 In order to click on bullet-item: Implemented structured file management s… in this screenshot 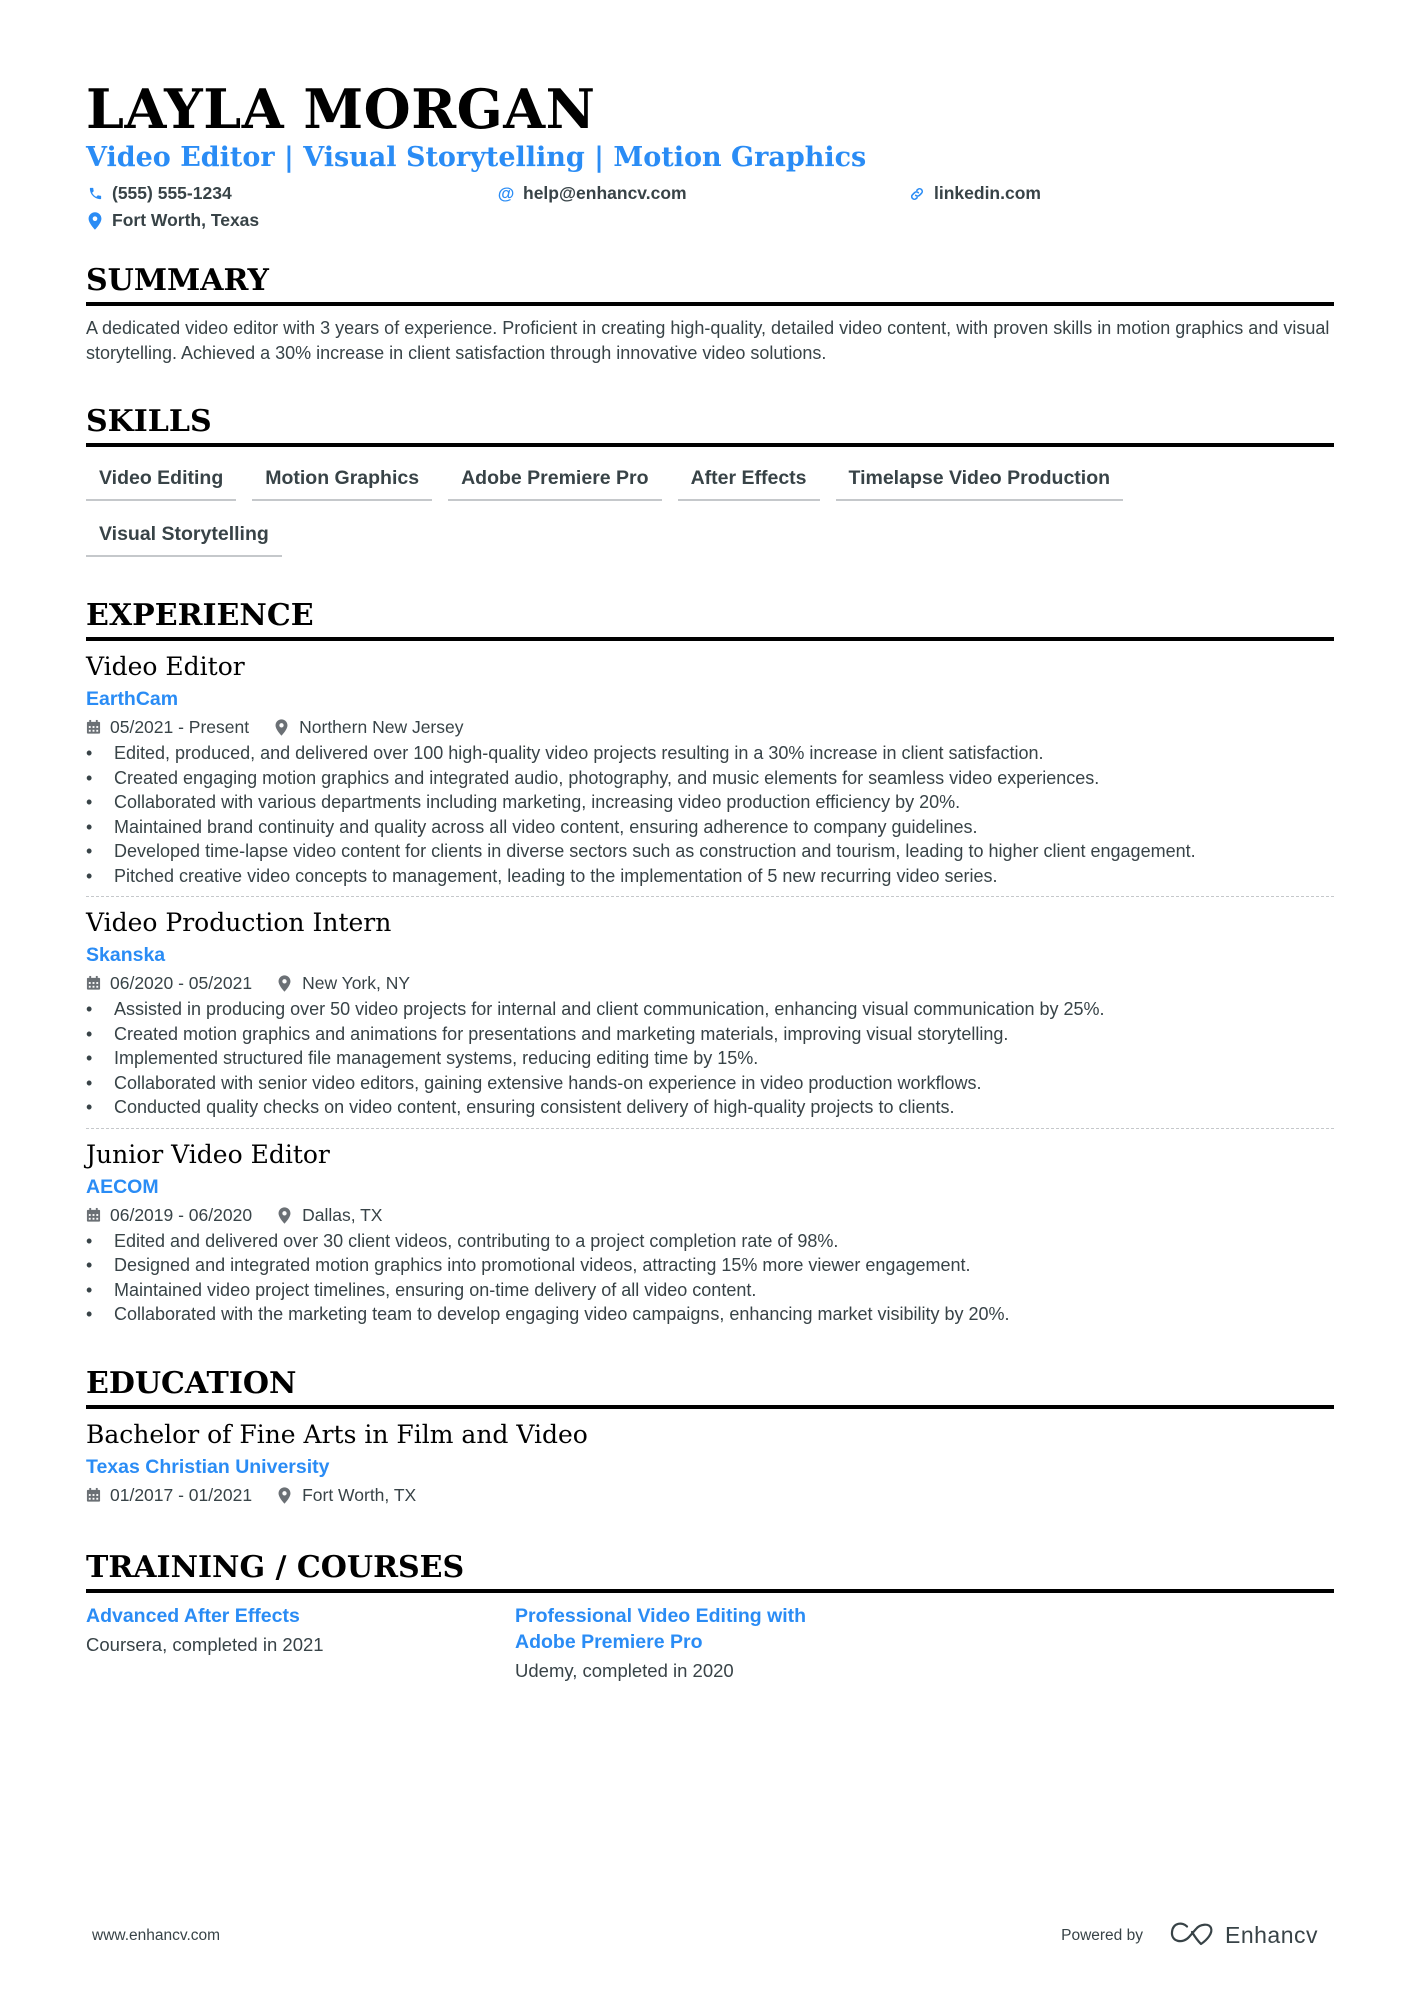, I will do `click(710, 1058)`.